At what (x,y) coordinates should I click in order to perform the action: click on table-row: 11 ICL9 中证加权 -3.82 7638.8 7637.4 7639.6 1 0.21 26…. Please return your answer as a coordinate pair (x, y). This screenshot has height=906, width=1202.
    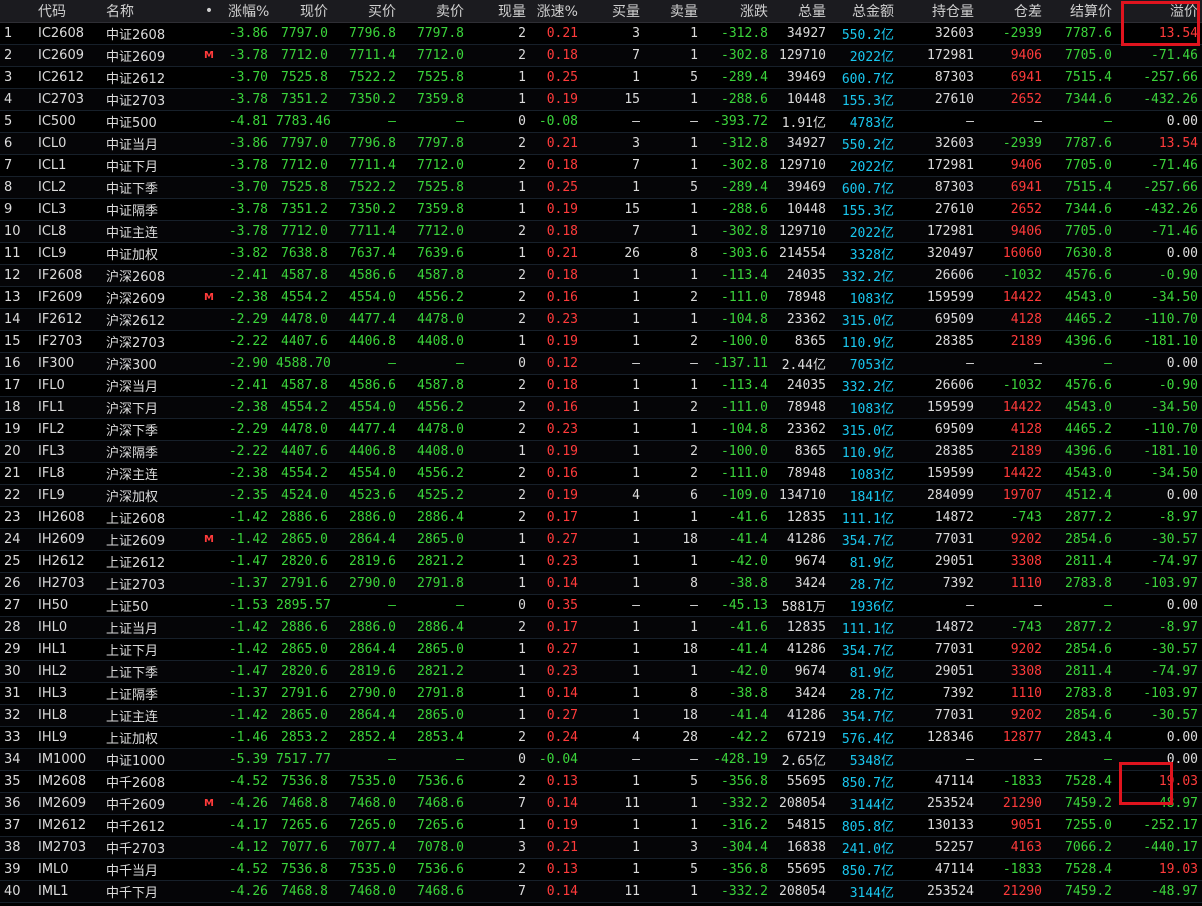
    Looking at the image, I should click on (601, 253).